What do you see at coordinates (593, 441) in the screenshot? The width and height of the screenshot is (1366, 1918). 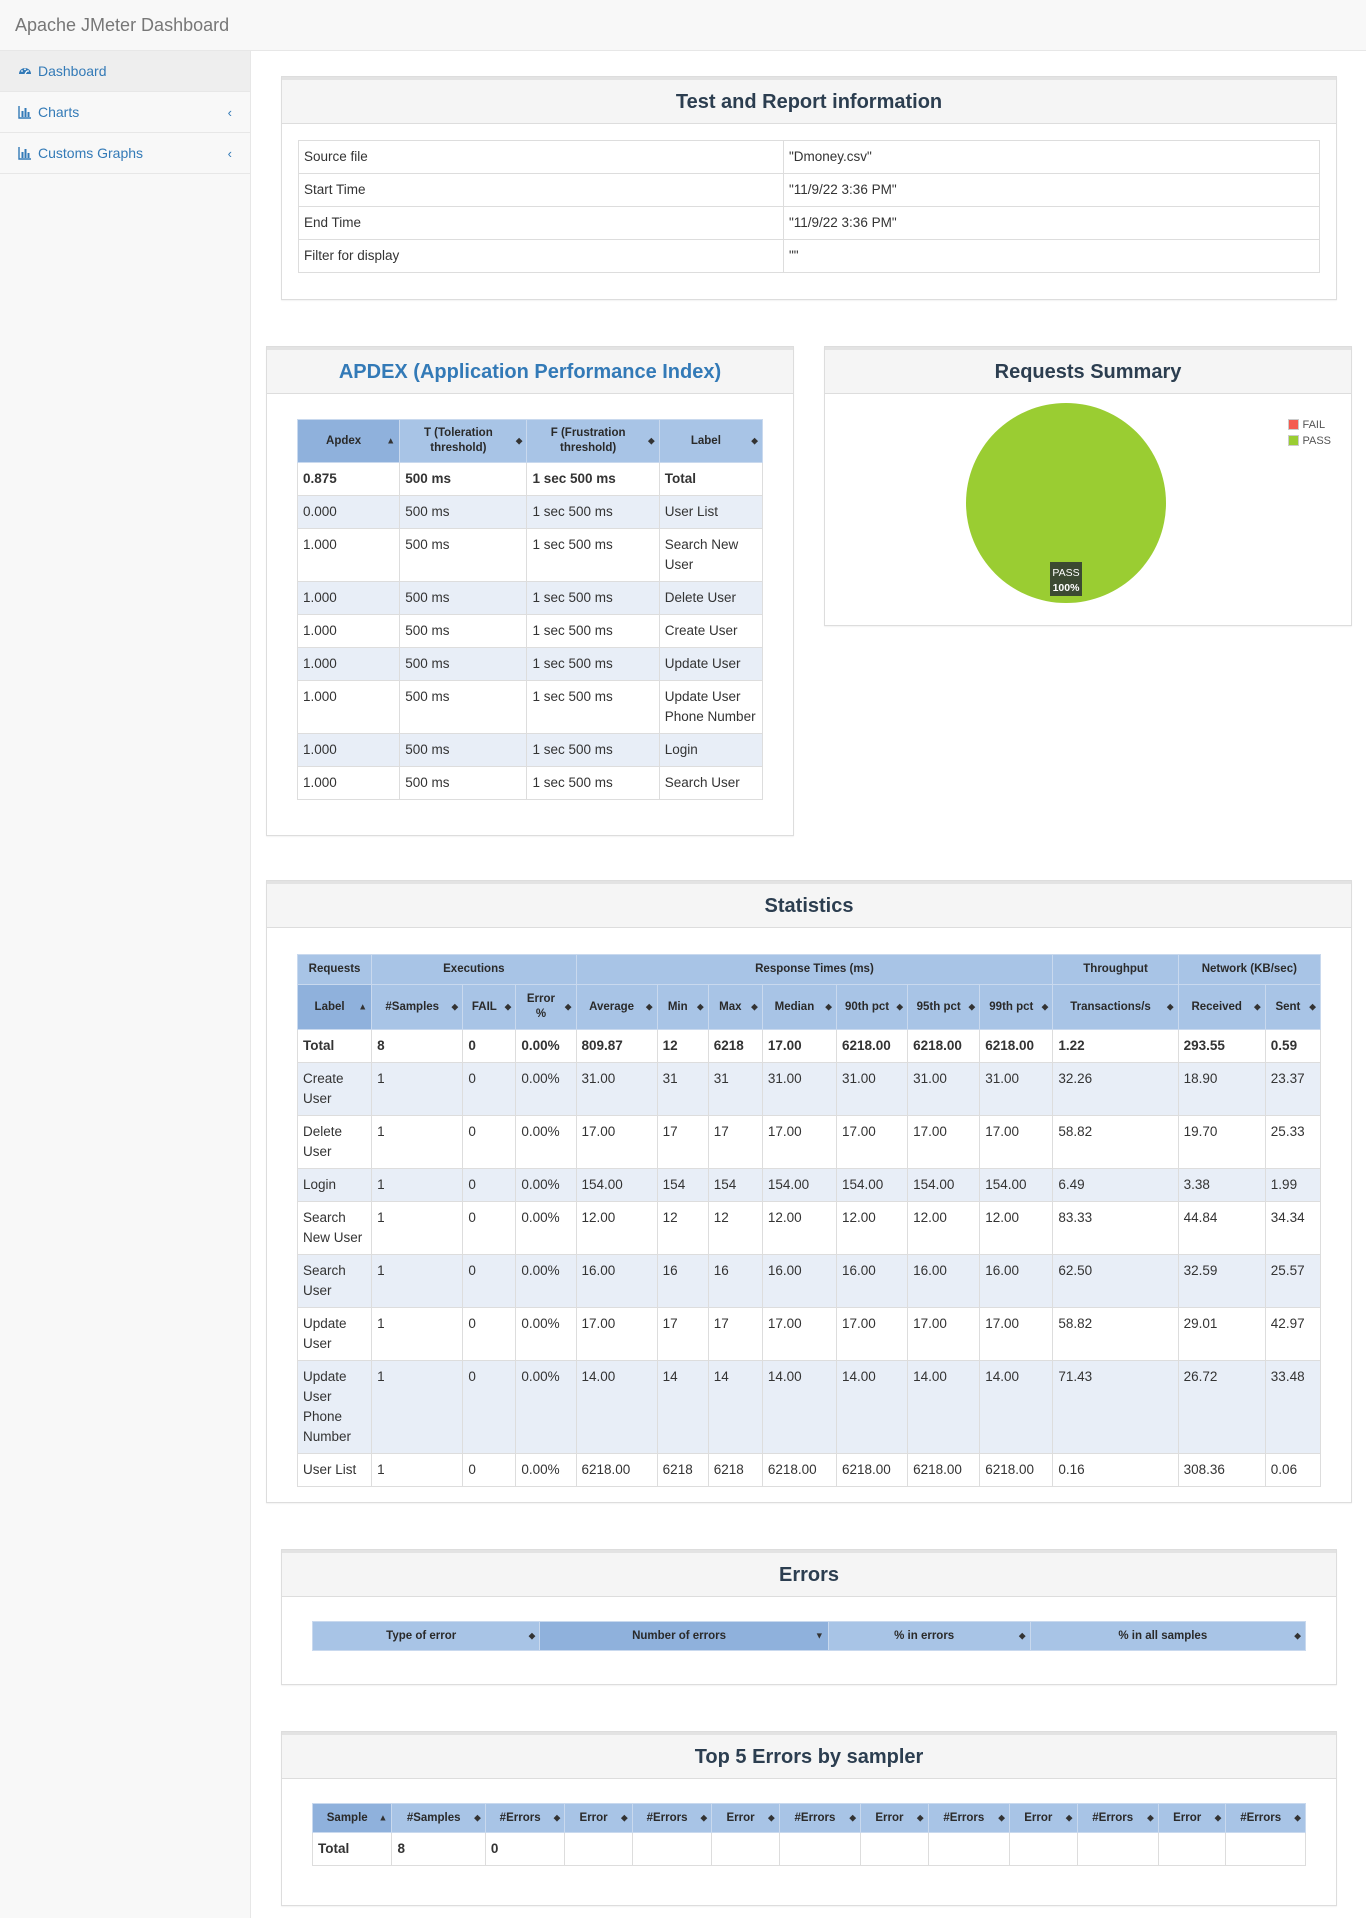 I see `apdex-header-frustration: F (Frustration threshold) ◆` at bounding box center [593, 441].